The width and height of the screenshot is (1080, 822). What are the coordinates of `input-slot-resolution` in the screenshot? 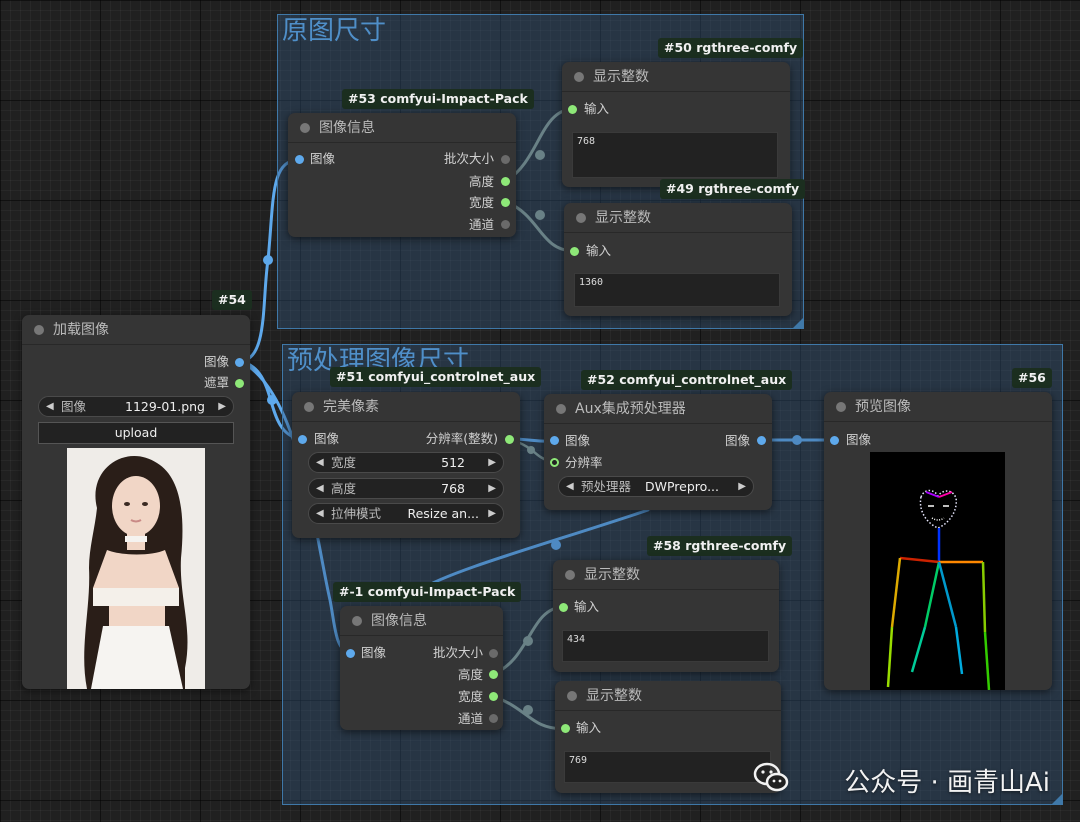 It's located at (554, 462).